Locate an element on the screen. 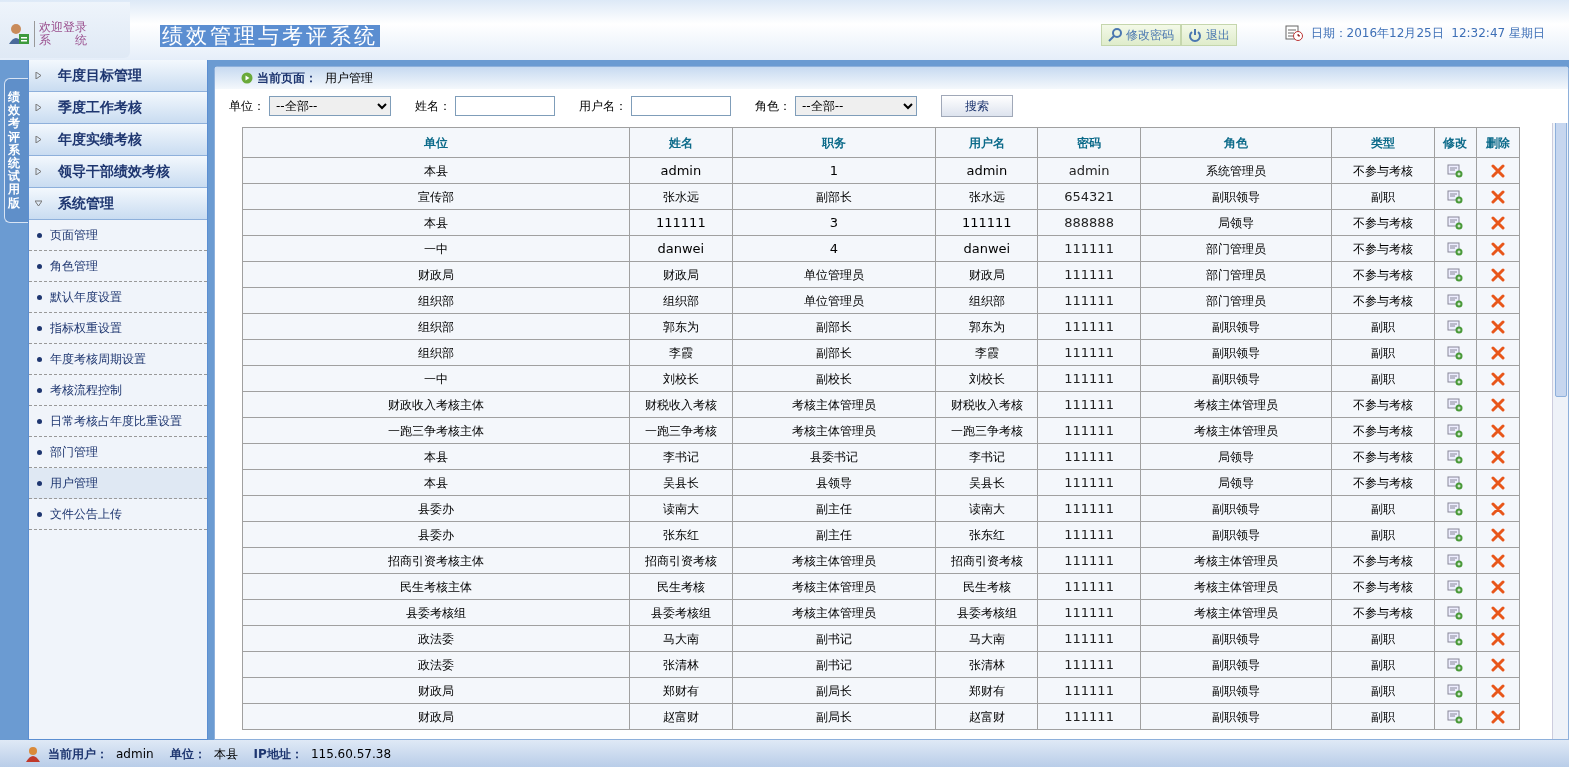 The height and width of the screenshot is (767, 1569). table-cell: 李书记 is located at coordinates (680, 456).